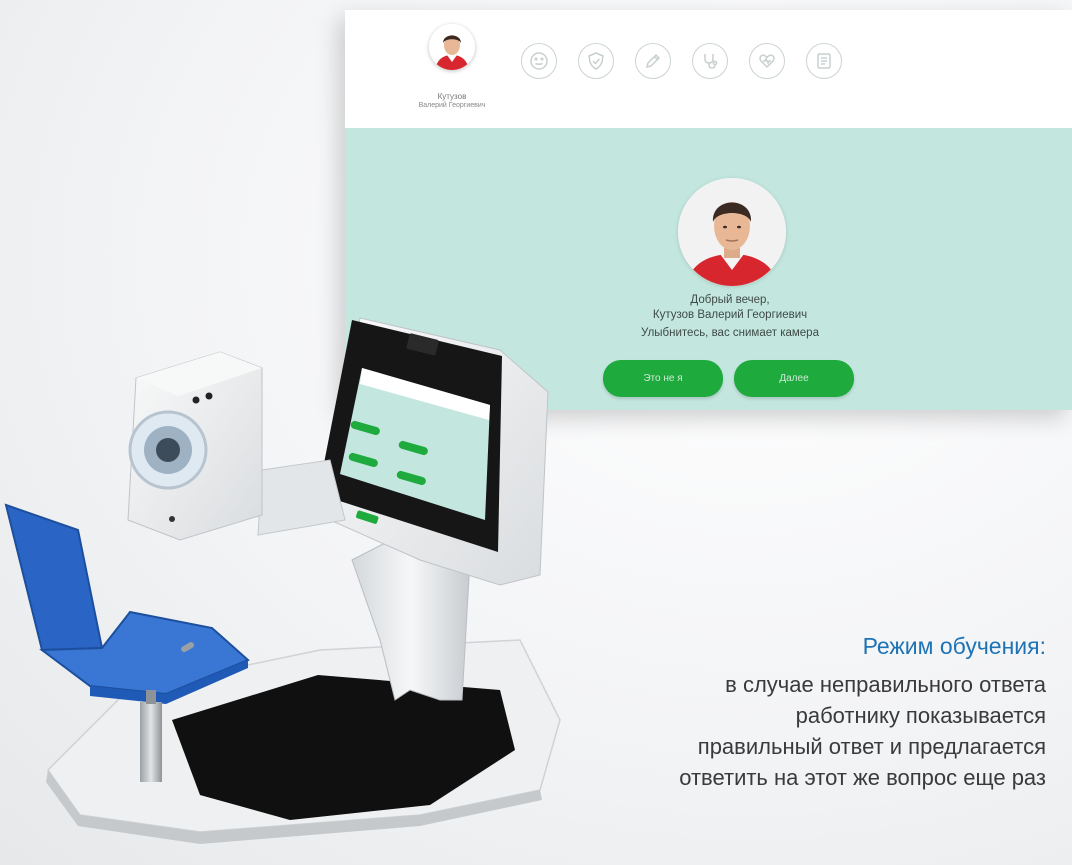 The image size is (1072, 865). I want to click on chair-backrest, so click(54, 577).